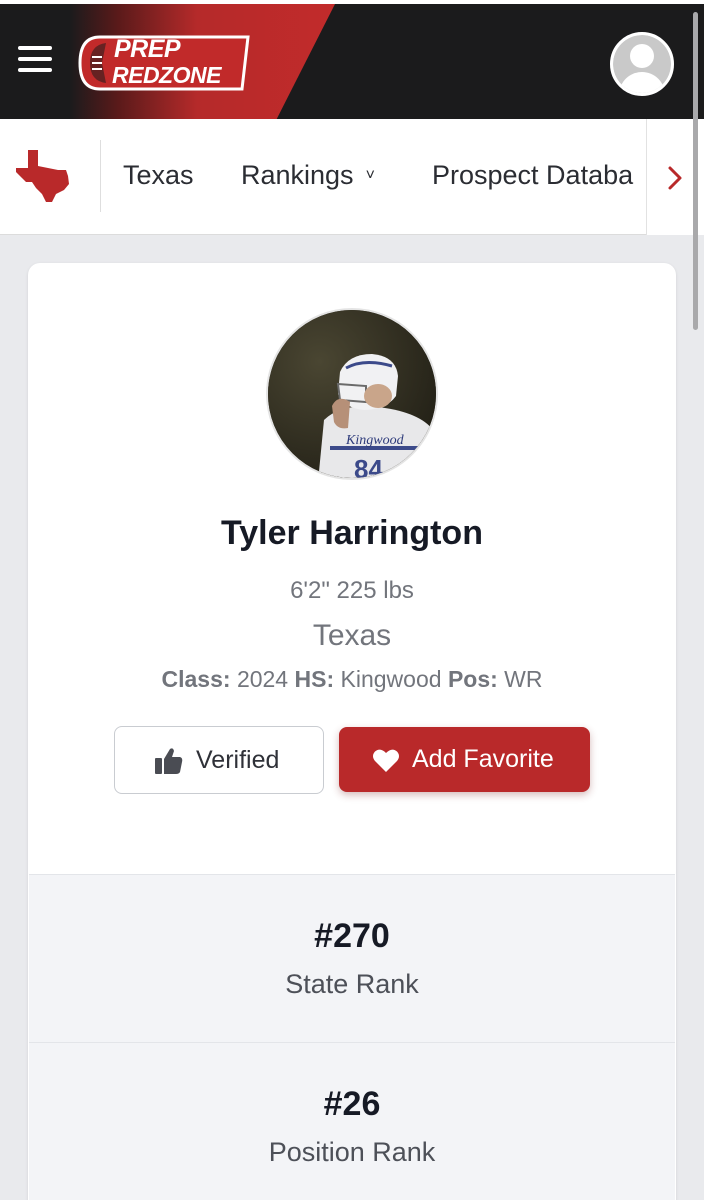 The image size is (704, 1200). What do you see at coordinates (352, 936) in the screenshot?
I see `state-rank-value: #270` at bounding box center [352, 936].